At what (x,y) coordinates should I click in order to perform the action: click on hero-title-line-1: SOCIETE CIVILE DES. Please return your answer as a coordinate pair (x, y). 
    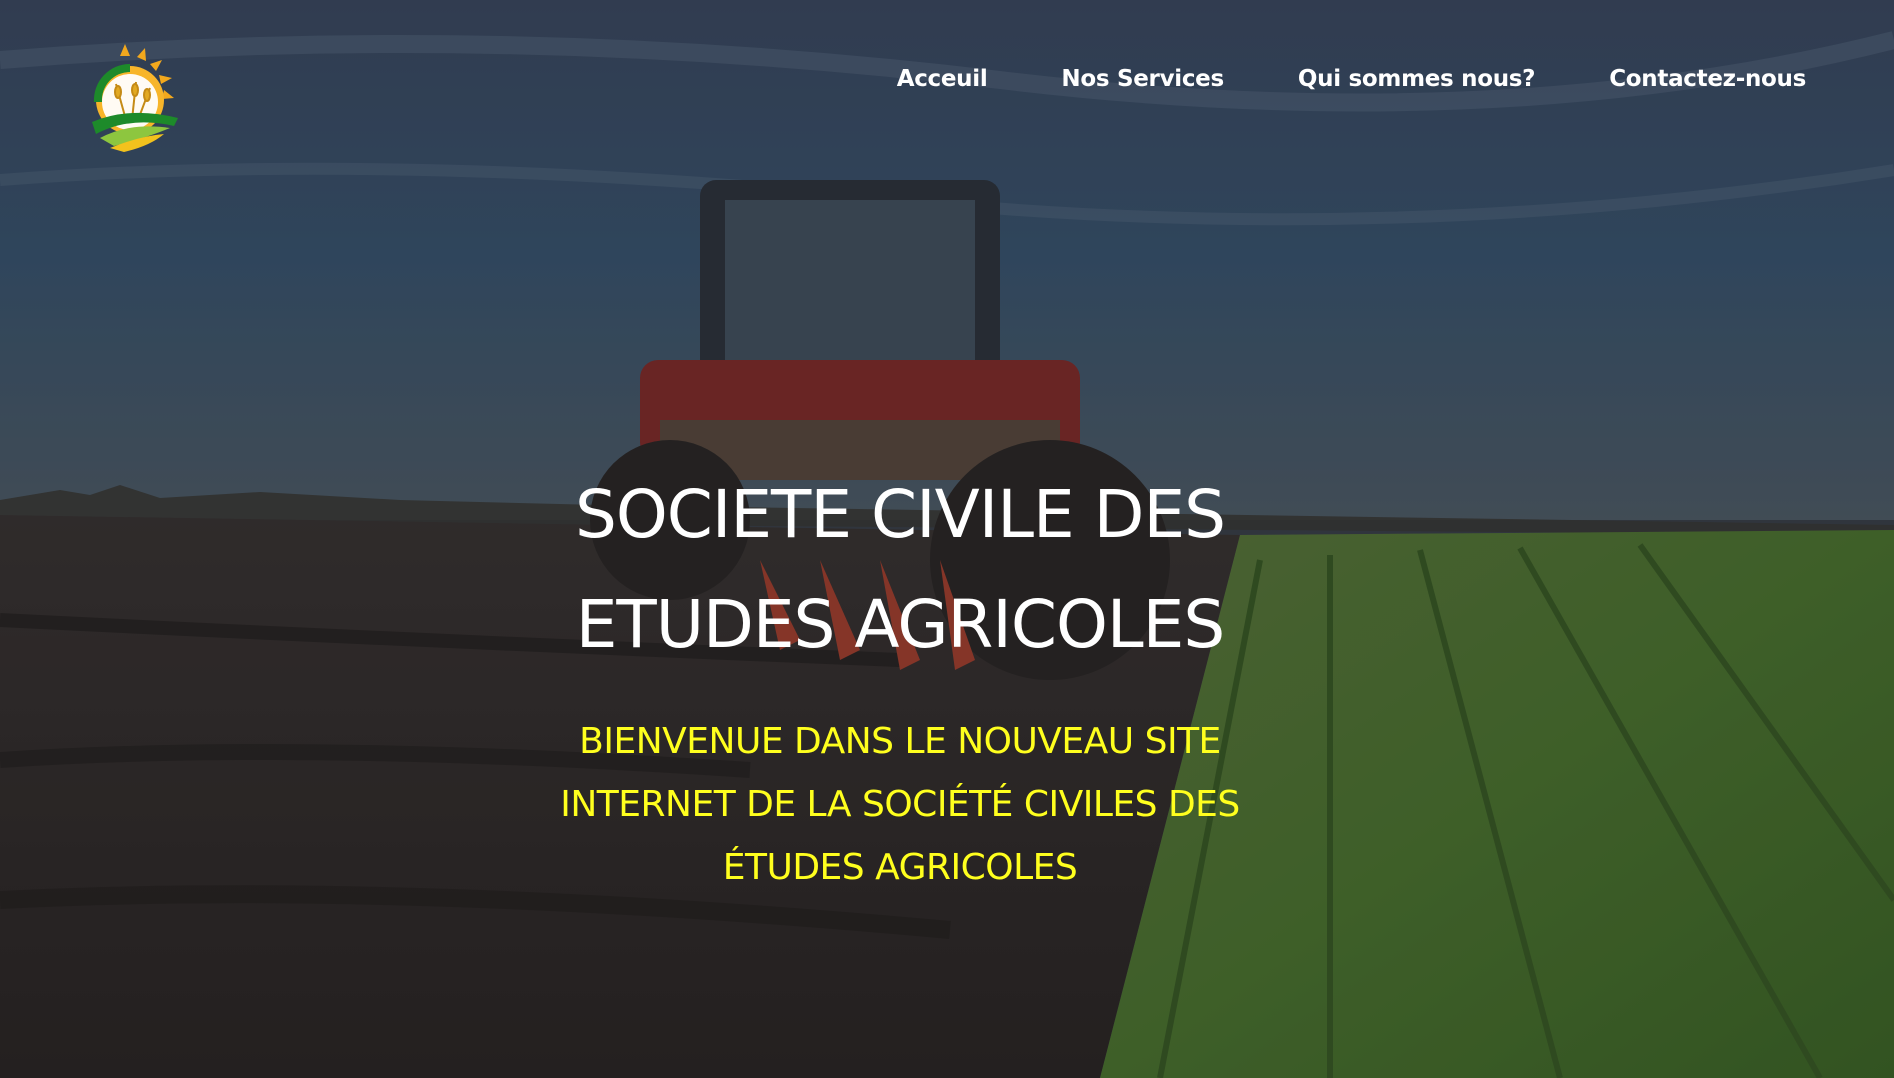
    Looking at the image, I should click on (900, 514).